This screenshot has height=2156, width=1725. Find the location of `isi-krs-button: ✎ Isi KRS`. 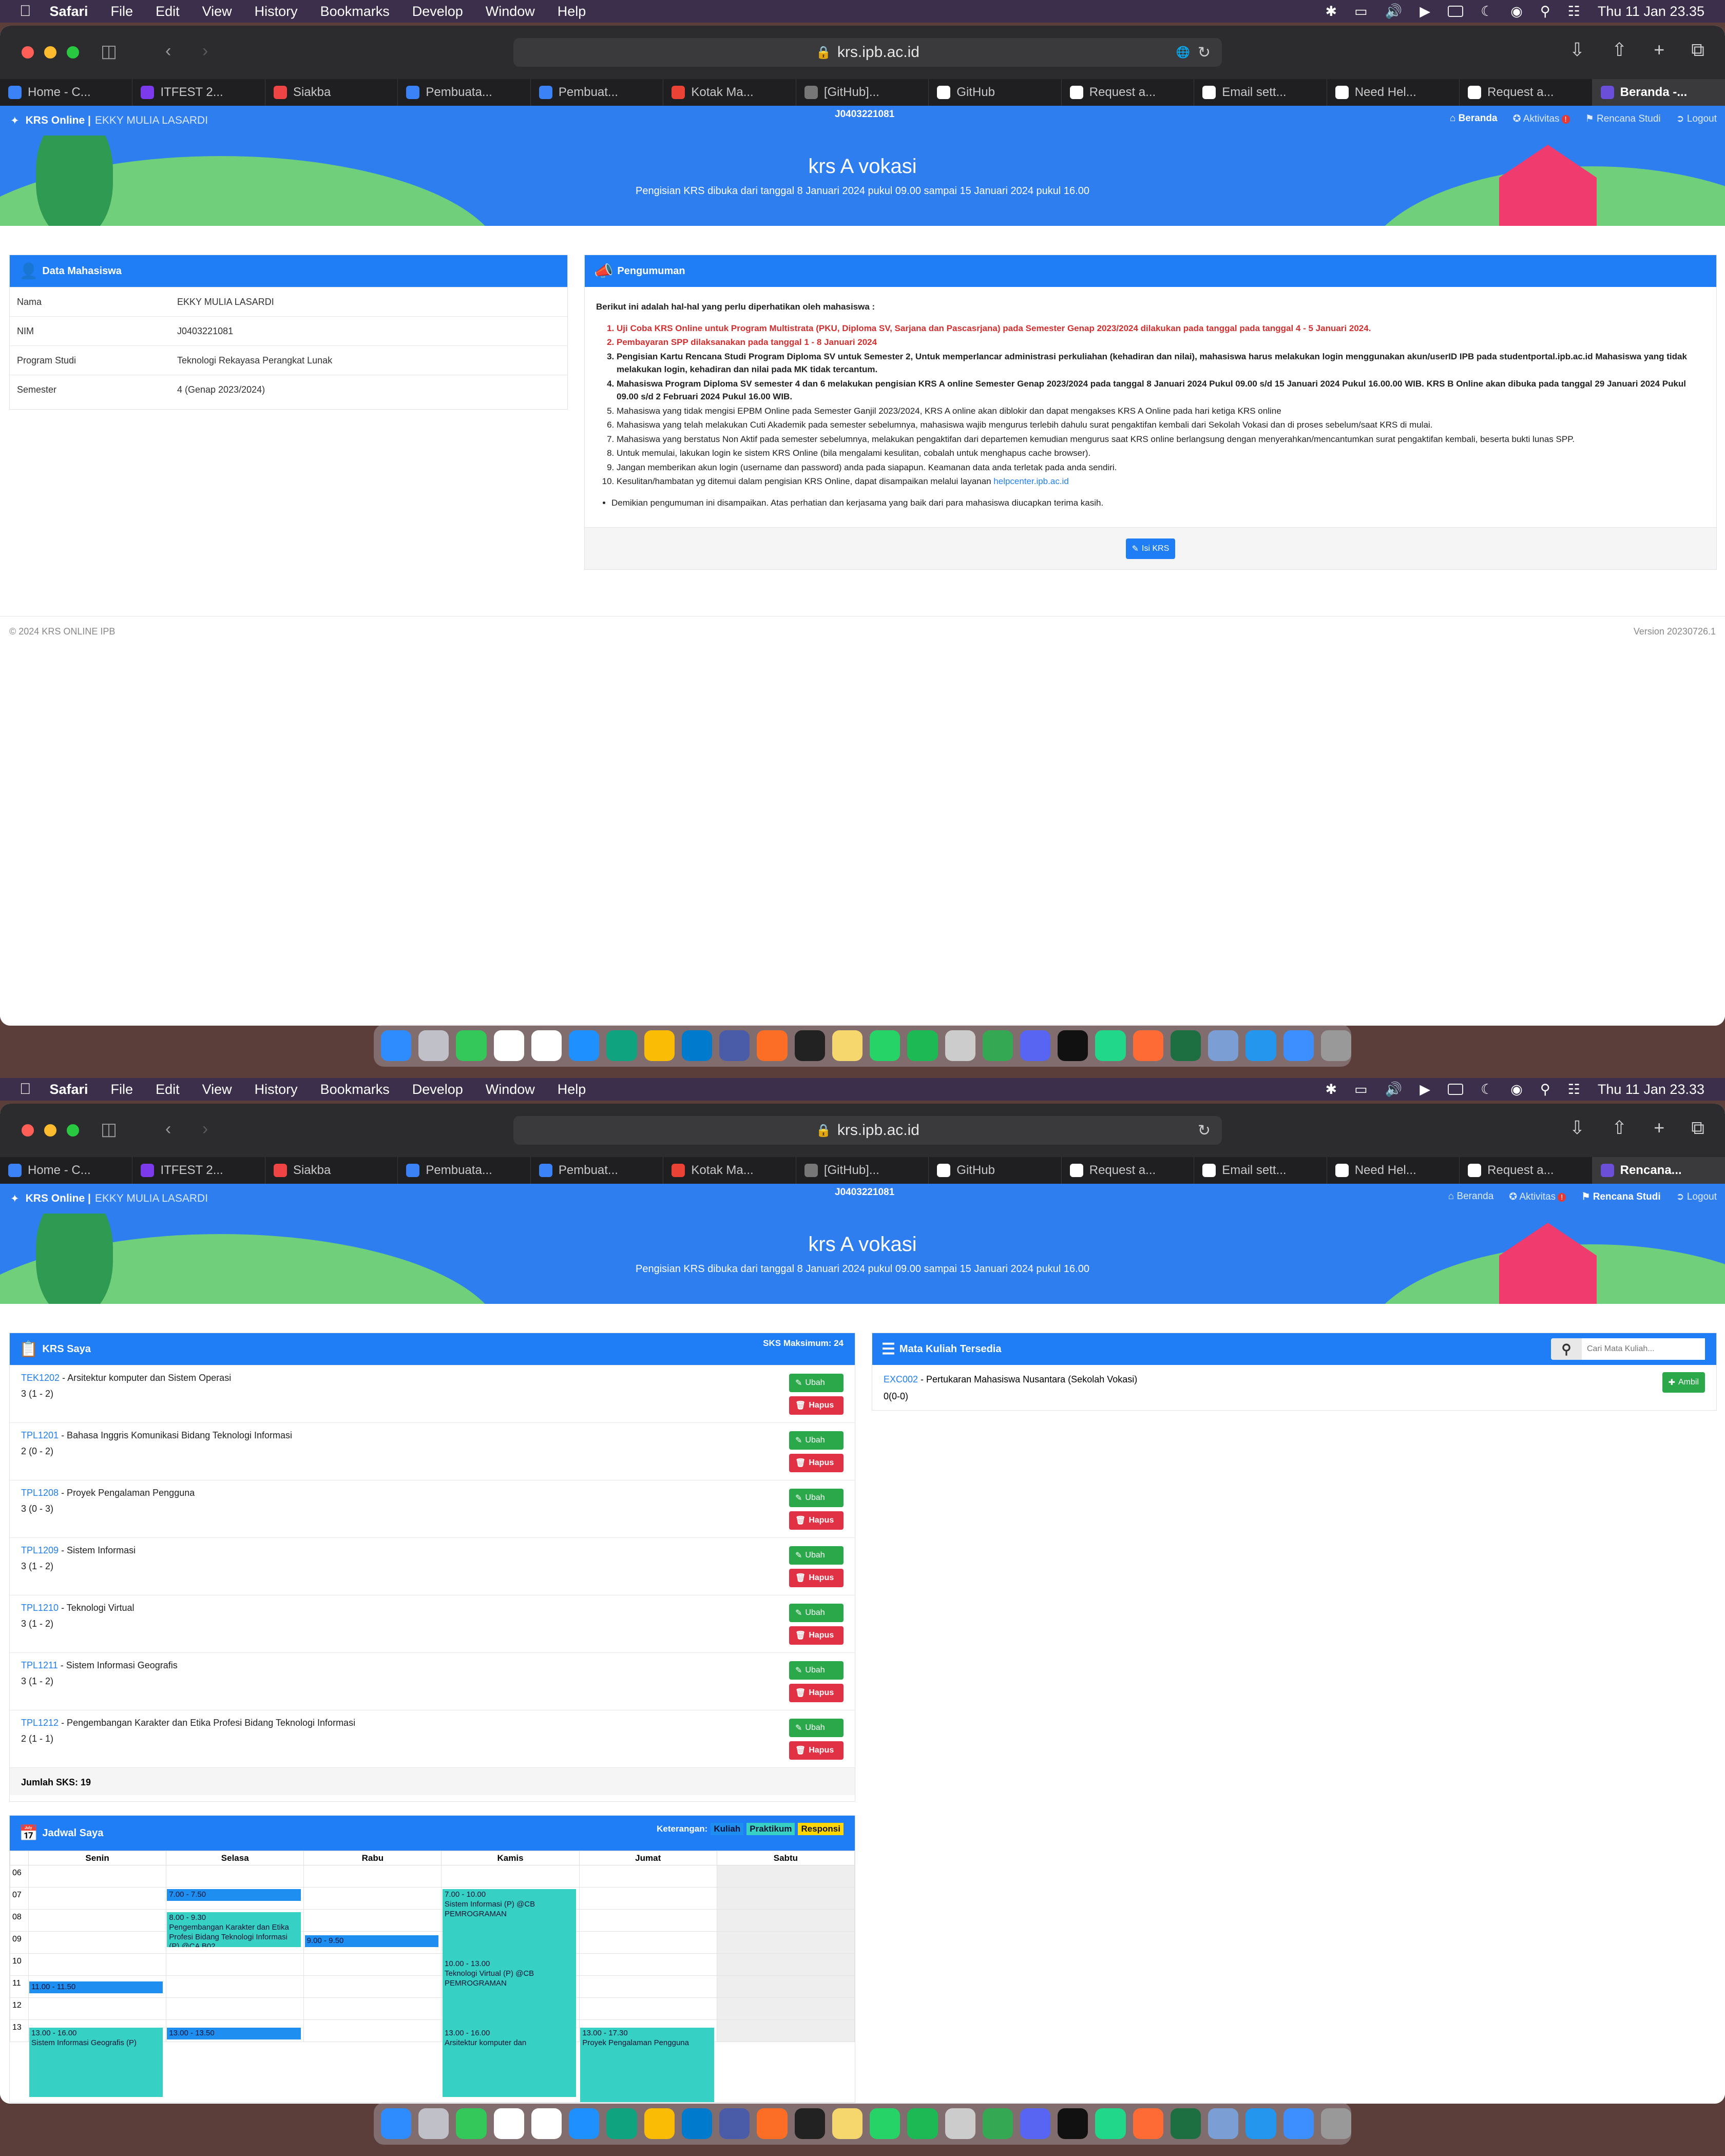

isi-krs-button: ✎ Isi KRS is located at coordinates (1150, 548).